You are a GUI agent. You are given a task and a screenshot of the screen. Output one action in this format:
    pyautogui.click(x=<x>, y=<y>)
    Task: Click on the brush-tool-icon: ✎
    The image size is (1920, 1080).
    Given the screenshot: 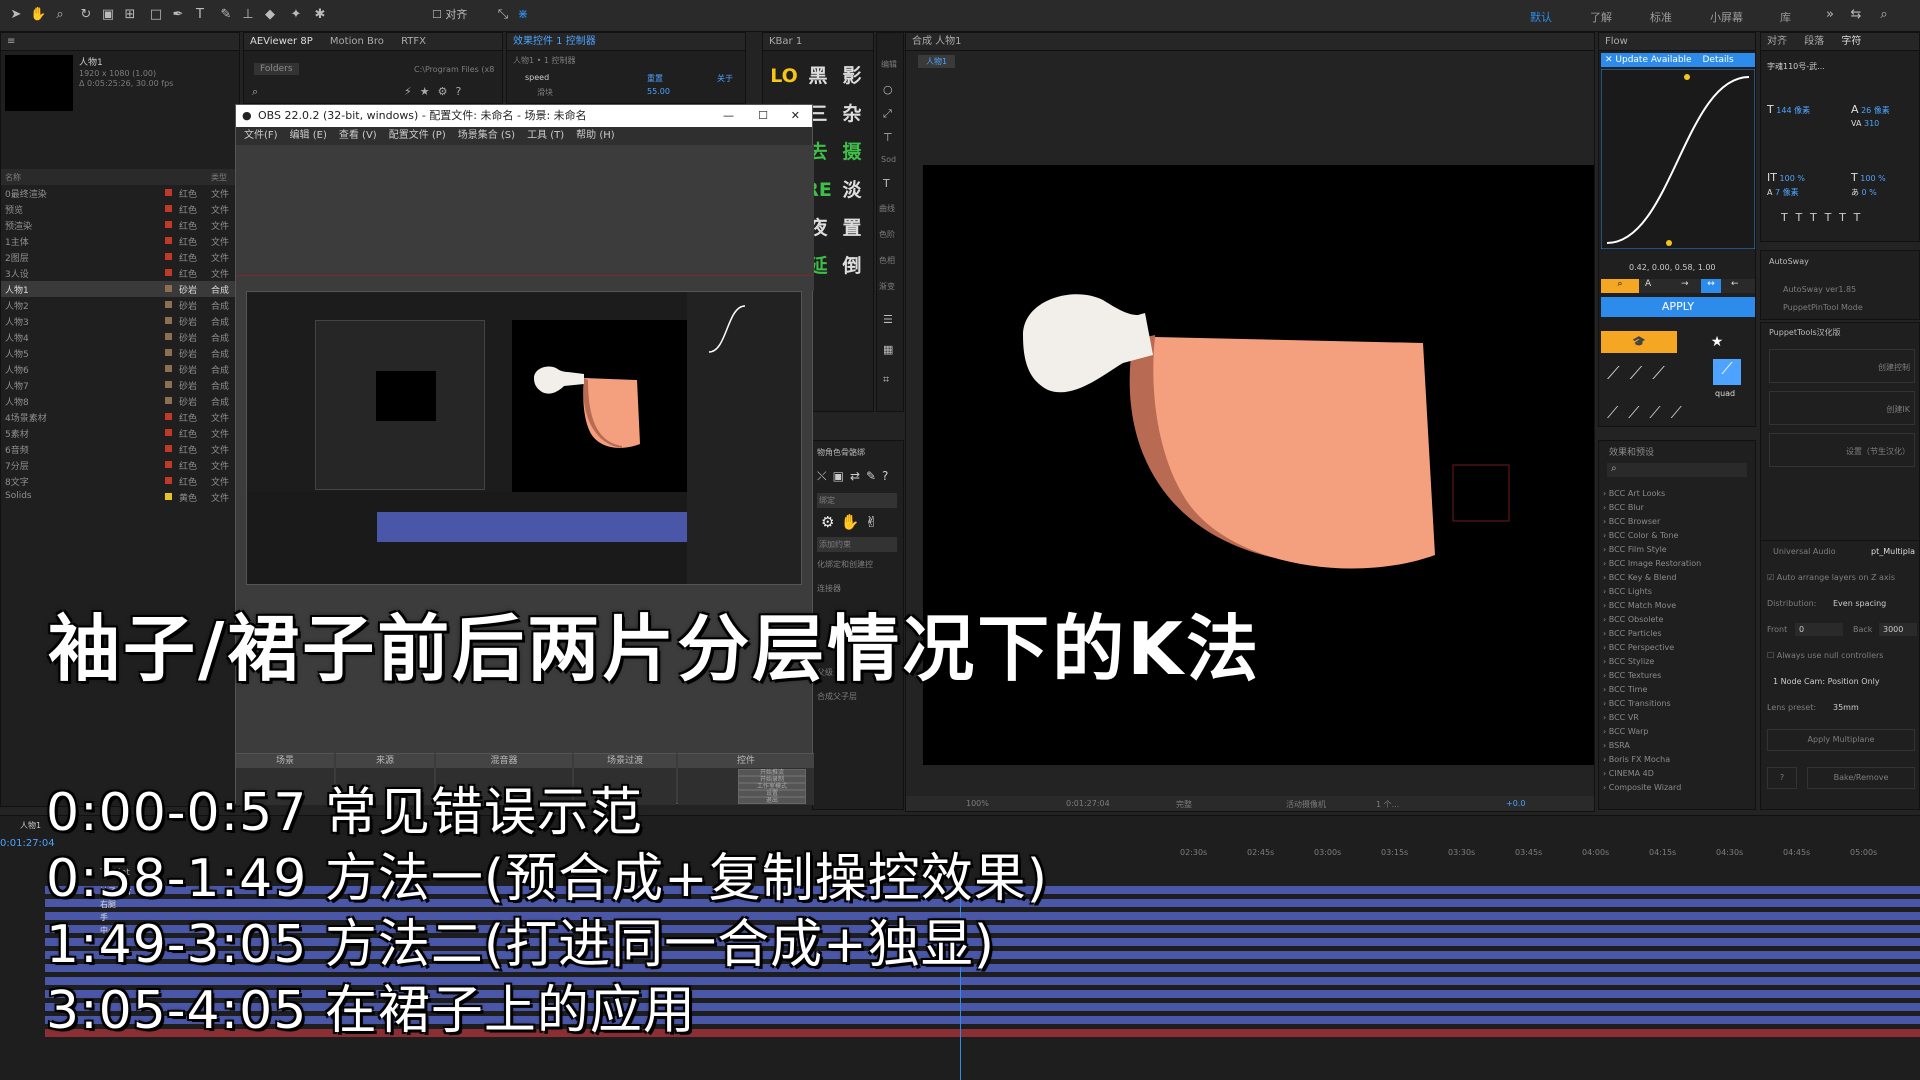 What is the action you would take?
    pyautogui.click(x=226, y=15)
    